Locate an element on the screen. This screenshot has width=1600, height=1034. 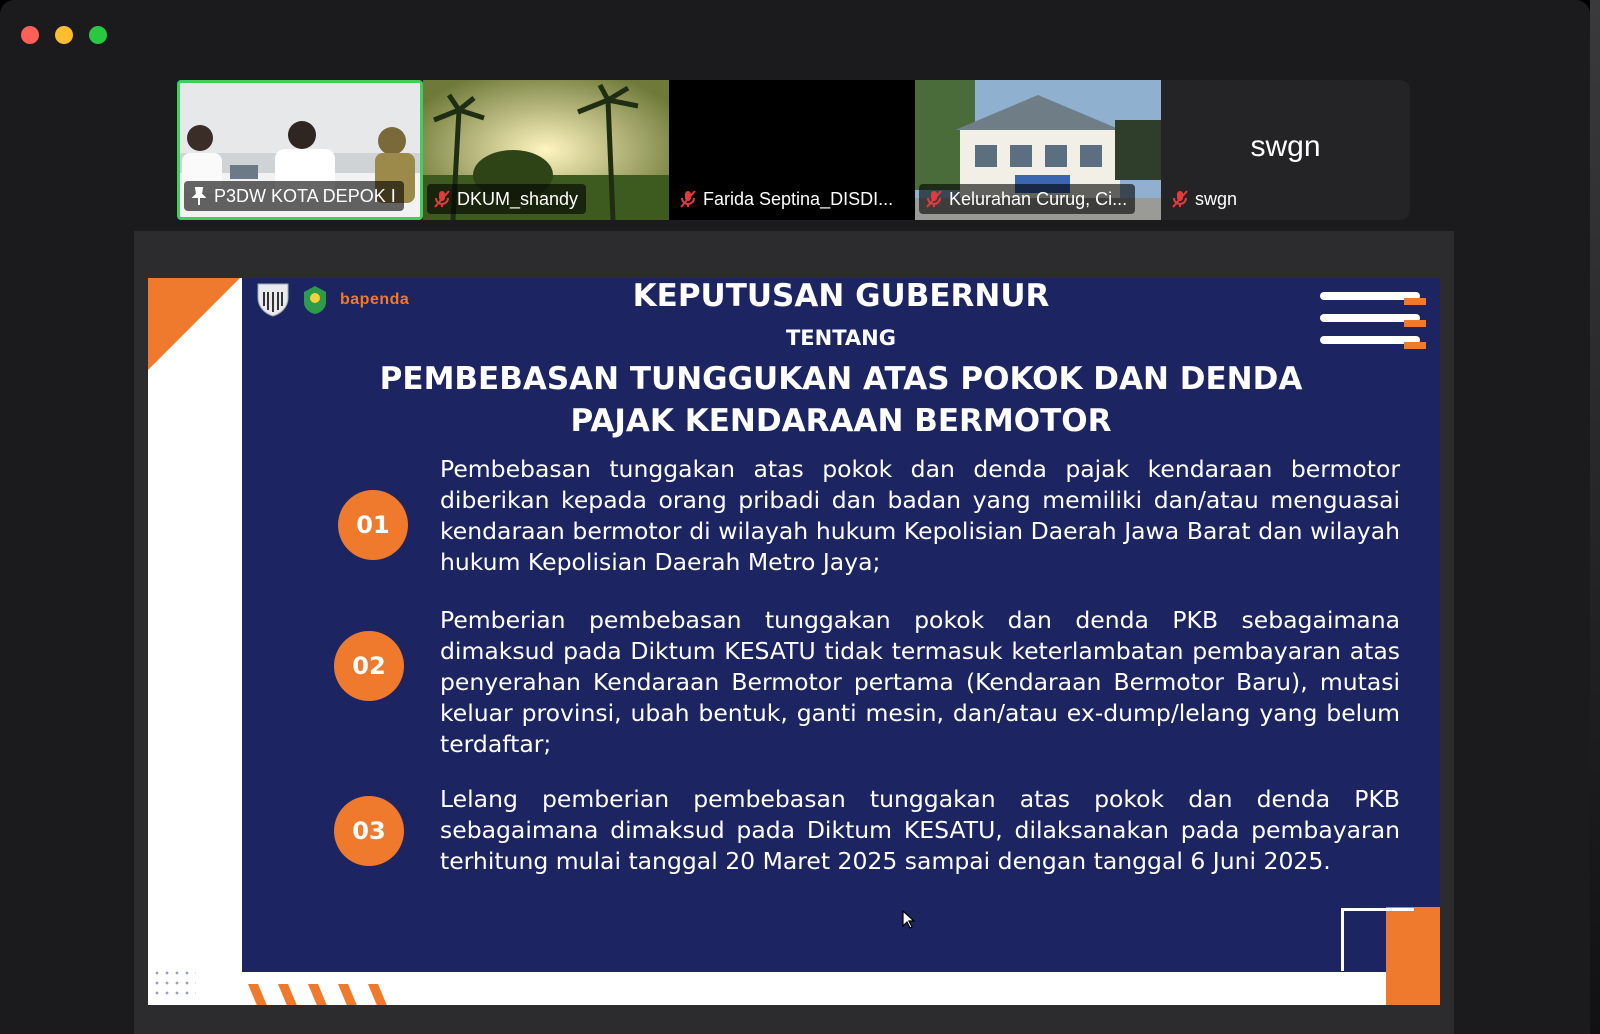
item-number-badge: 03 is located at coordinates (369, 831).